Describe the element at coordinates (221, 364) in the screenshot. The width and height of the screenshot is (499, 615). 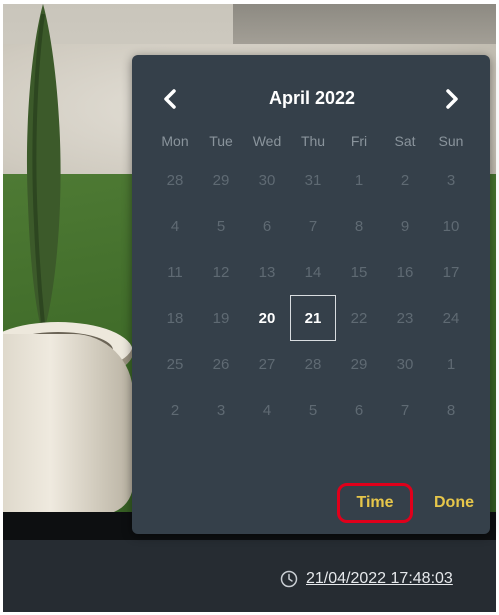
I see `calendar-day: 26` at that location.